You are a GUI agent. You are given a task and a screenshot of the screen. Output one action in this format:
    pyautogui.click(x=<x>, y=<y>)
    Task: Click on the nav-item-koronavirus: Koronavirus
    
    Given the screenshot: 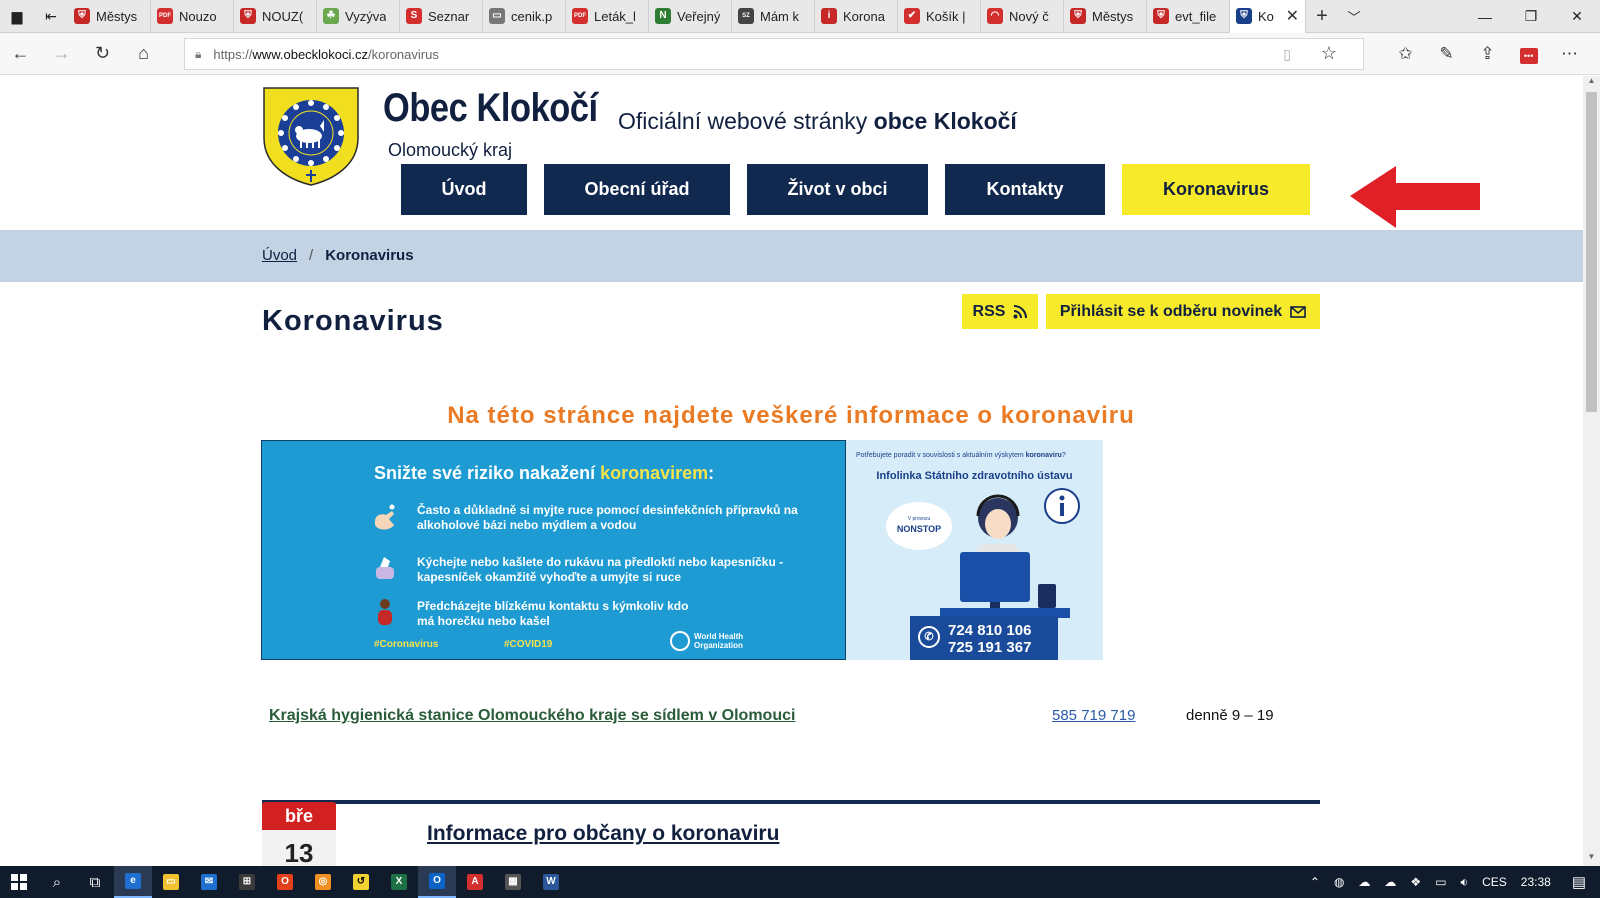 What is the action you would take?
    pyautogui.click(x=1216, y=189)
    